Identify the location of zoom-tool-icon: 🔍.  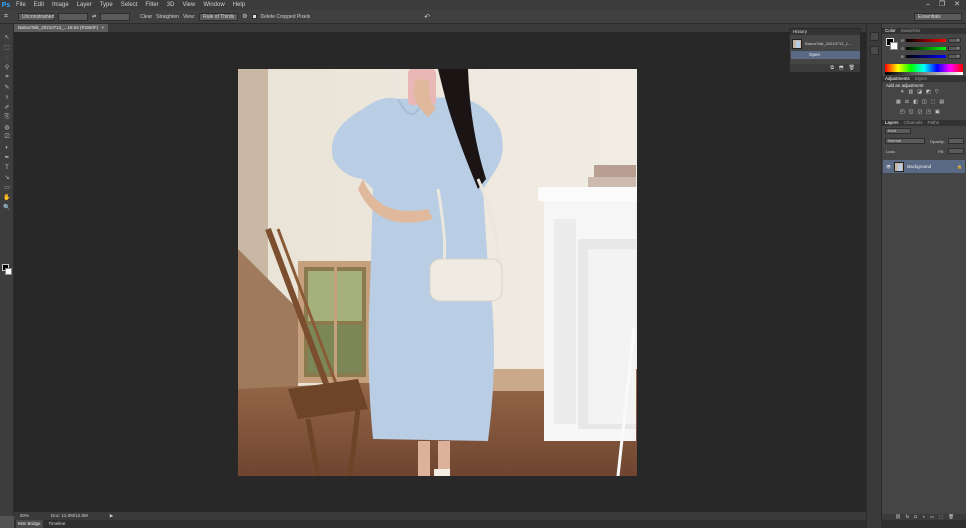
(7, 207).